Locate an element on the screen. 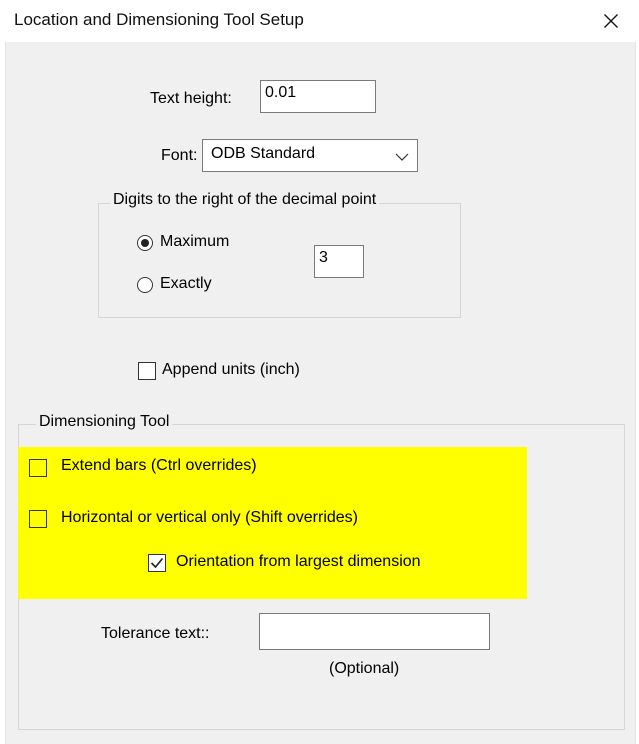  dimensioning-group-title: Dimensioning Tool is located at coordinates (104, 422).